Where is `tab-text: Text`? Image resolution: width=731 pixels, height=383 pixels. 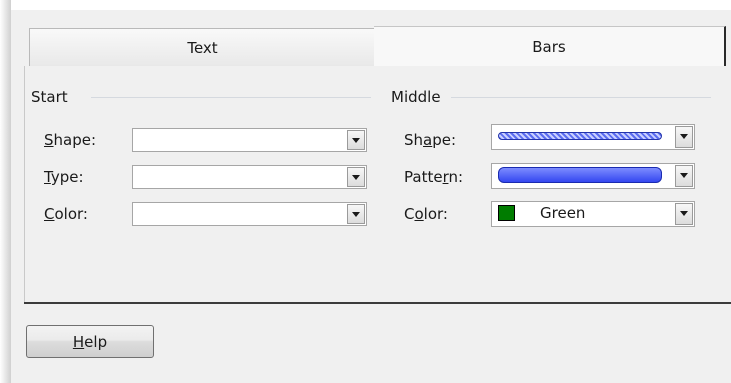
tab-text: Text is located at coordinates (202, 47).